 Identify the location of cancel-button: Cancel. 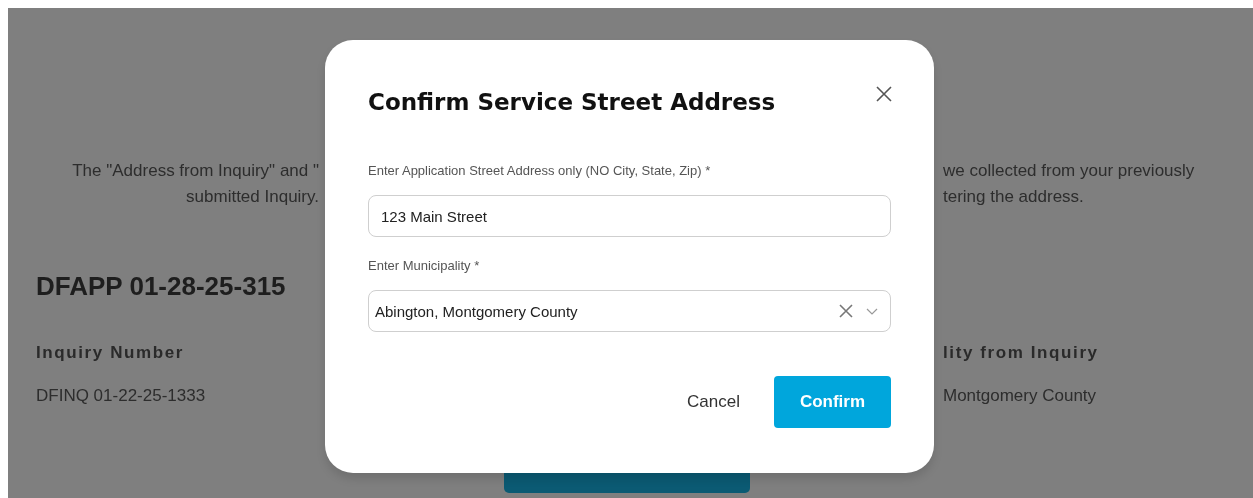
(713, 402).